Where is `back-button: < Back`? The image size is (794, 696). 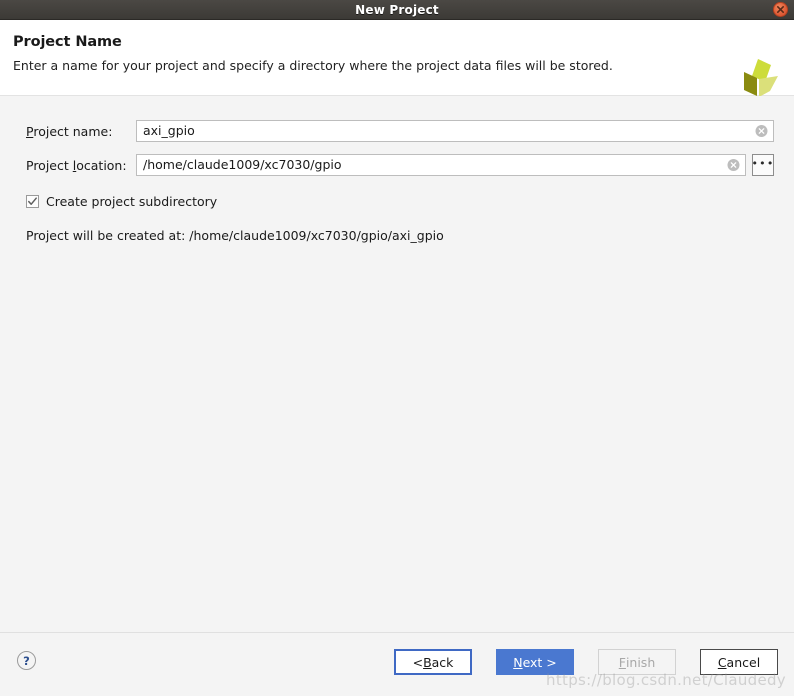
back-button: < Back is located at coordinates (433, 662).